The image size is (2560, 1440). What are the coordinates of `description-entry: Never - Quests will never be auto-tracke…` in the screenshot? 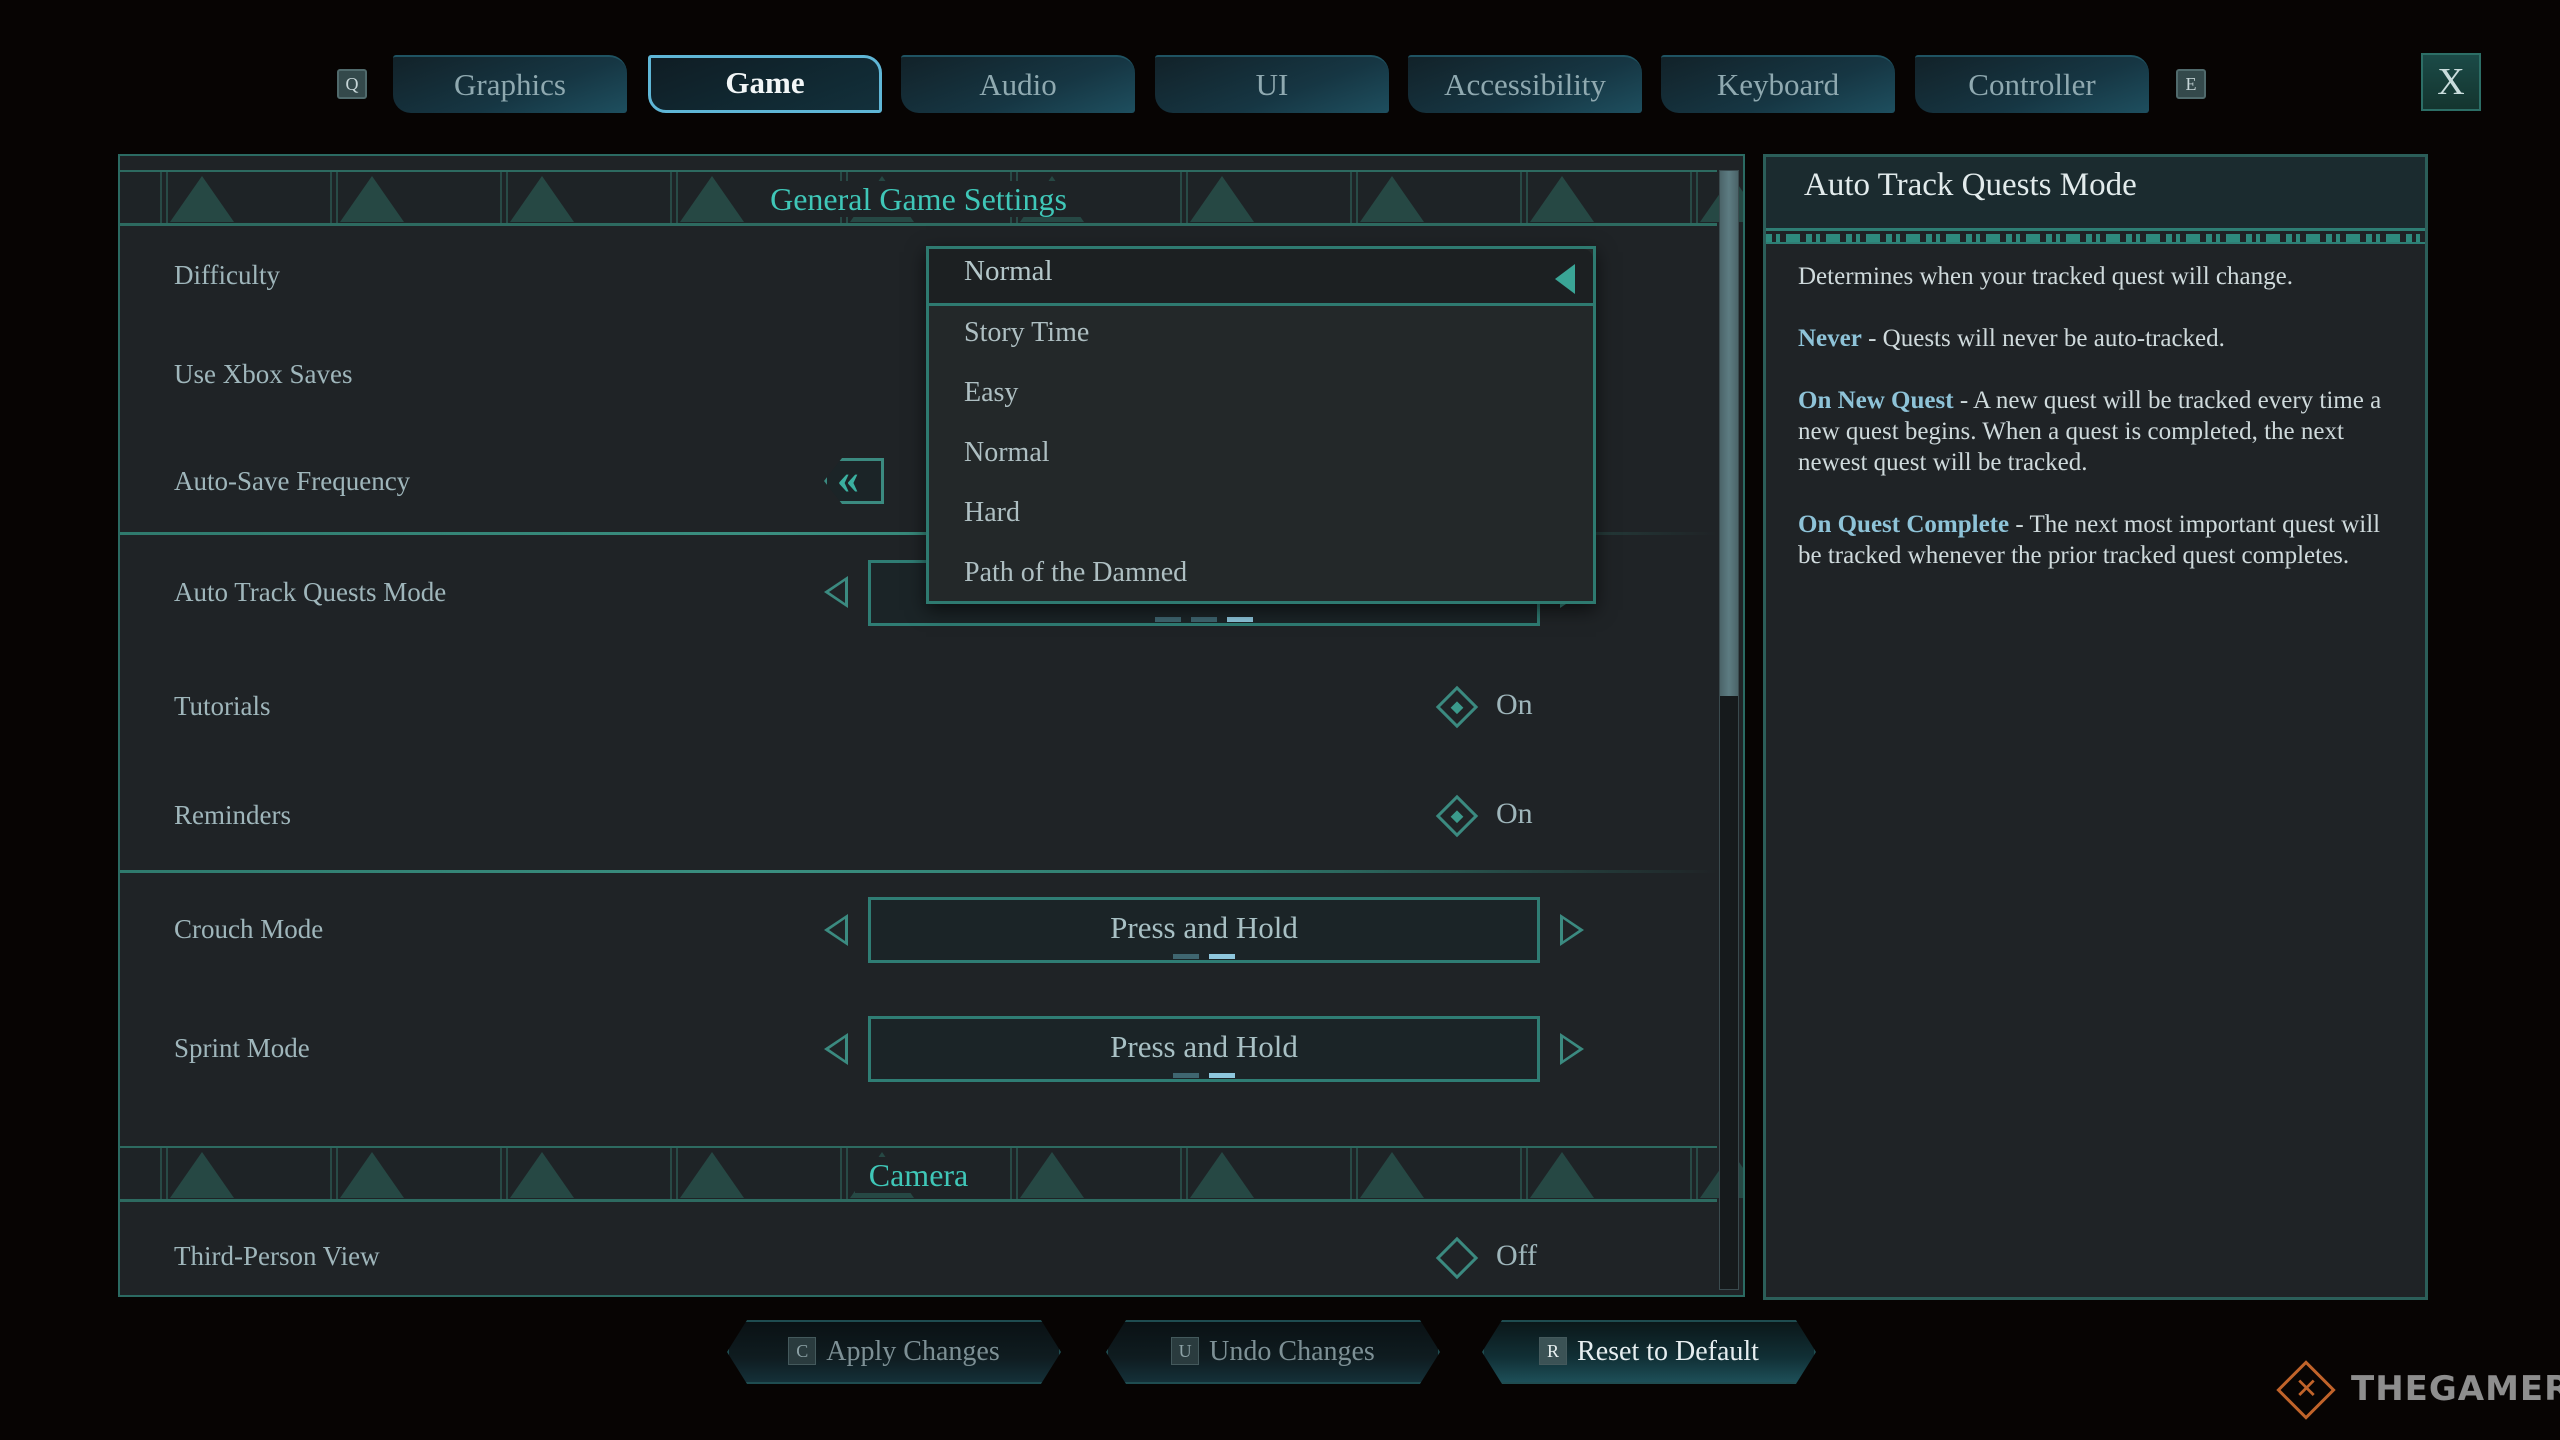 It's located at (2011, 338).